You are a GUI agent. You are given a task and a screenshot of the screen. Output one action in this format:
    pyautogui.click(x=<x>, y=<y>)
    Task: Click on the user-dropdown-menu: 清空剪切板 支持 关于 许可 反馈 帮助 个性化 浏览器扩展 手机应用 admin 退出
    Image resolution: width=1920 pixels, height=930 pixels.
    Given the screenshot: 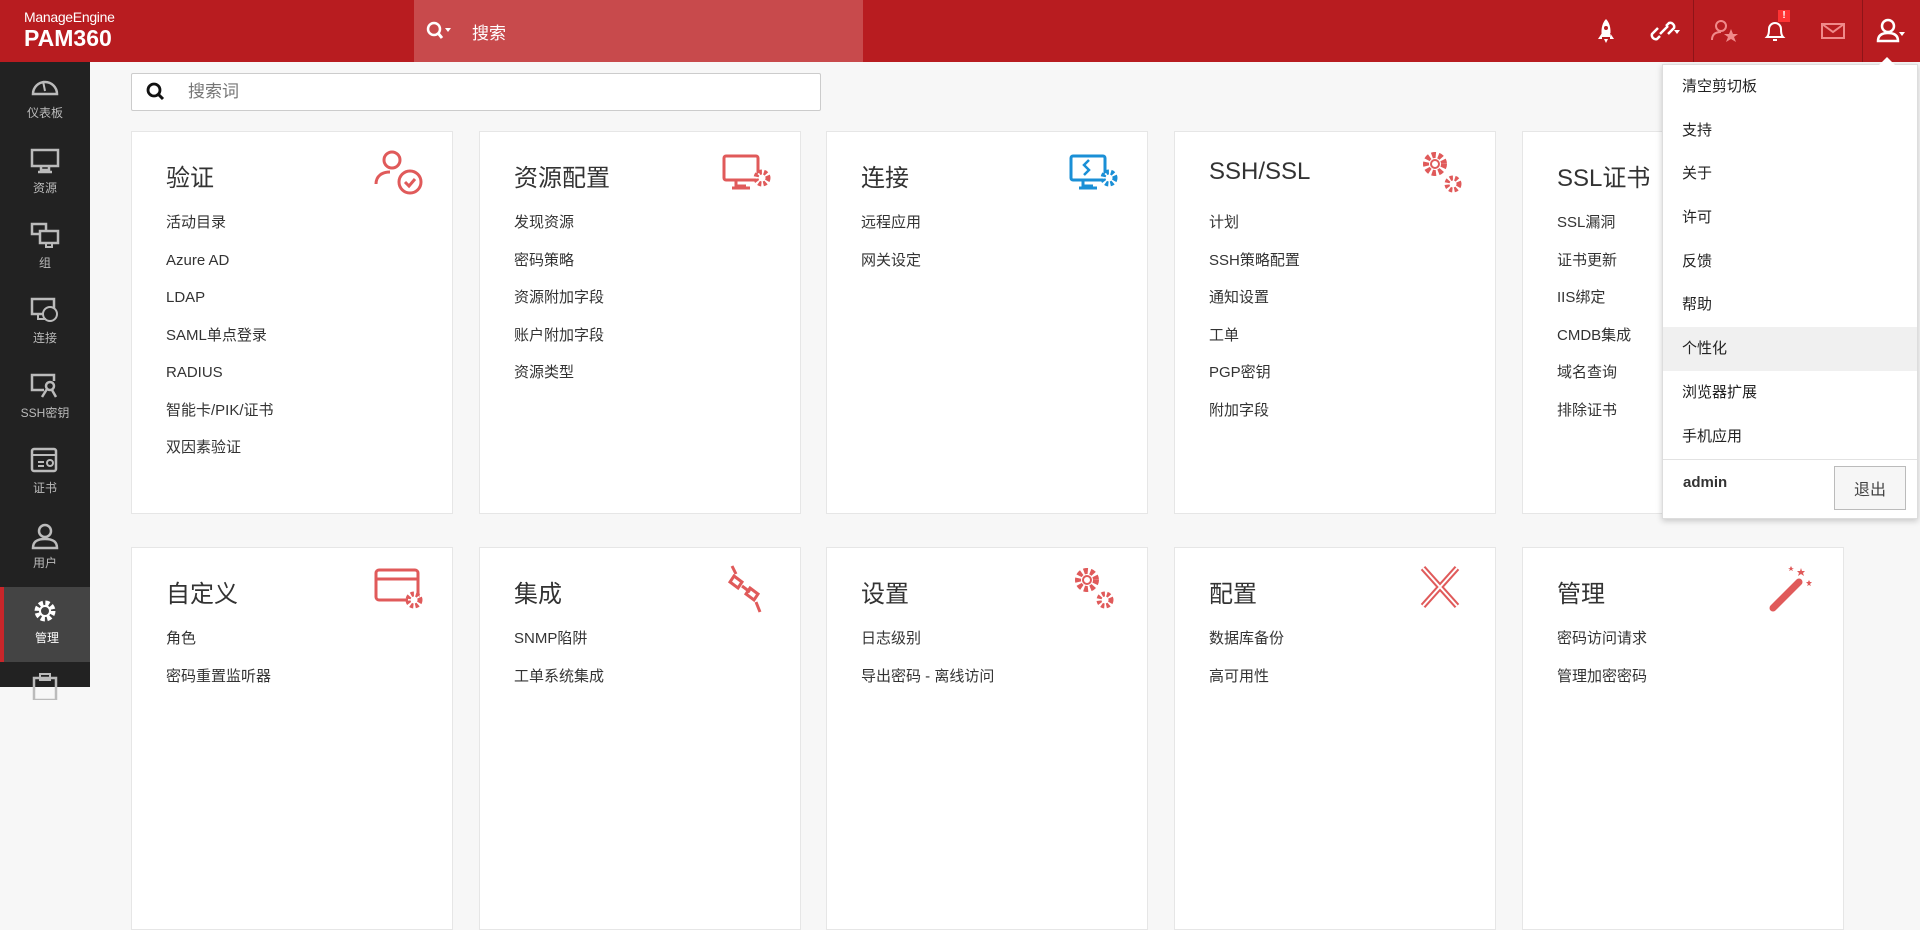 What is the action you would take?
    pyautogui.click(x=1790, y=288)
    